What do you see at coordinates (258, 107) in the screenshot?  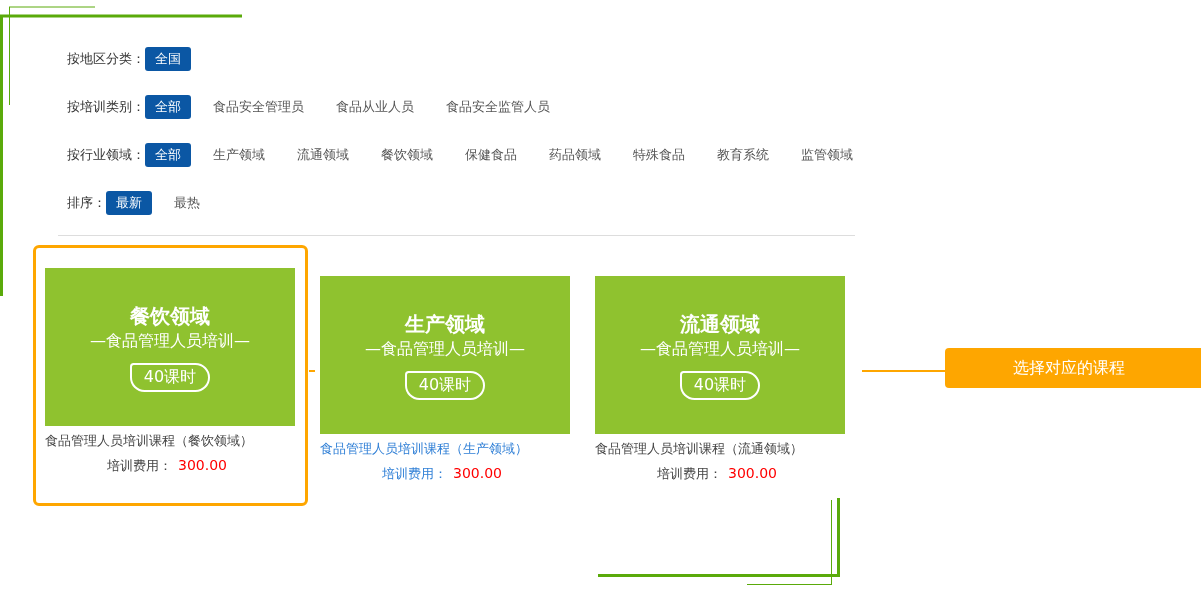 I see `filter-option: 食品安全管理员` at bounding box center [258, 107].